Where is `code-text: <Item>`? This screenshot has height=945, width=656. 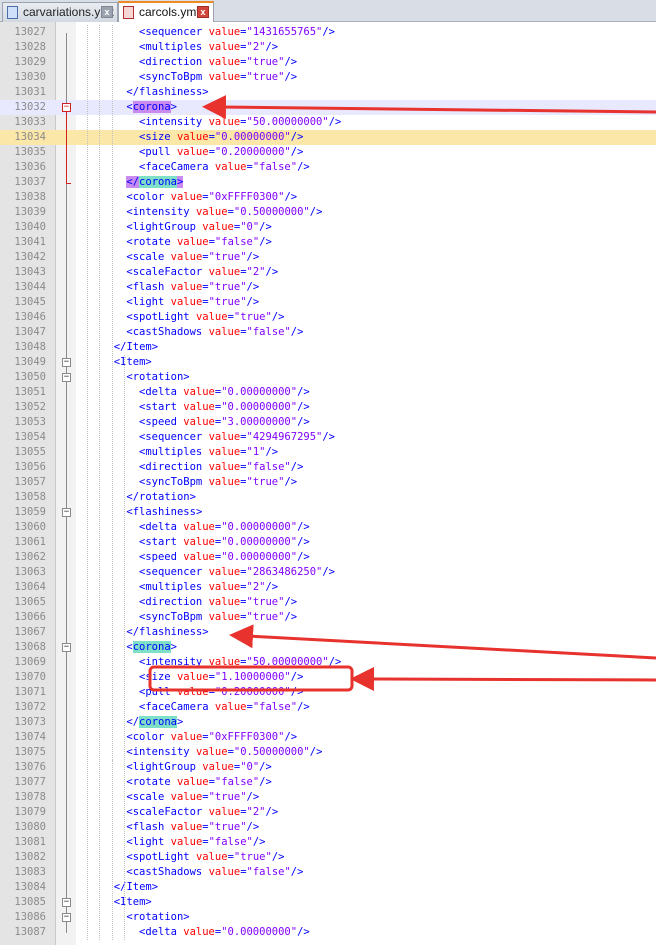 code-text: <Item> is located at coordinates (133, 902).